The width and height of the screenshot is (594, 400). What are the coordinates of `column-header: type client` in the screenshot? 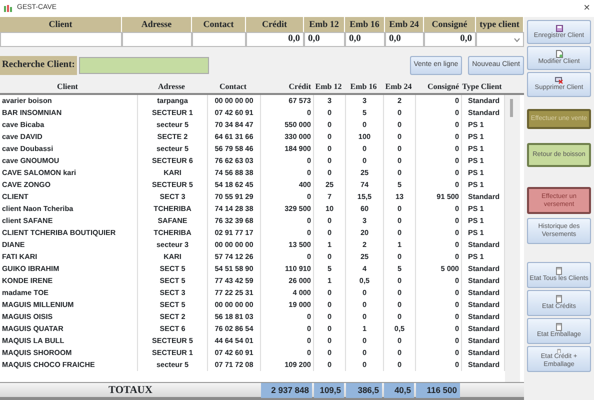 It's located at (500, 24).